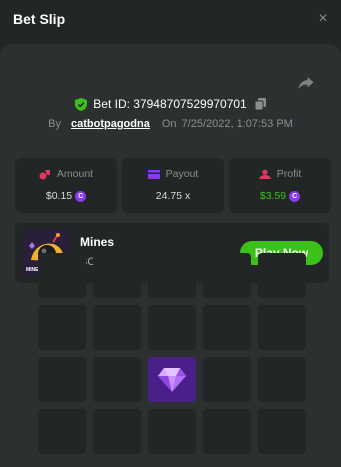  Describe the element at coordinates (170, 21) in the screenshot. I see `bet-slip-header: Bet Slip ×` at that location.